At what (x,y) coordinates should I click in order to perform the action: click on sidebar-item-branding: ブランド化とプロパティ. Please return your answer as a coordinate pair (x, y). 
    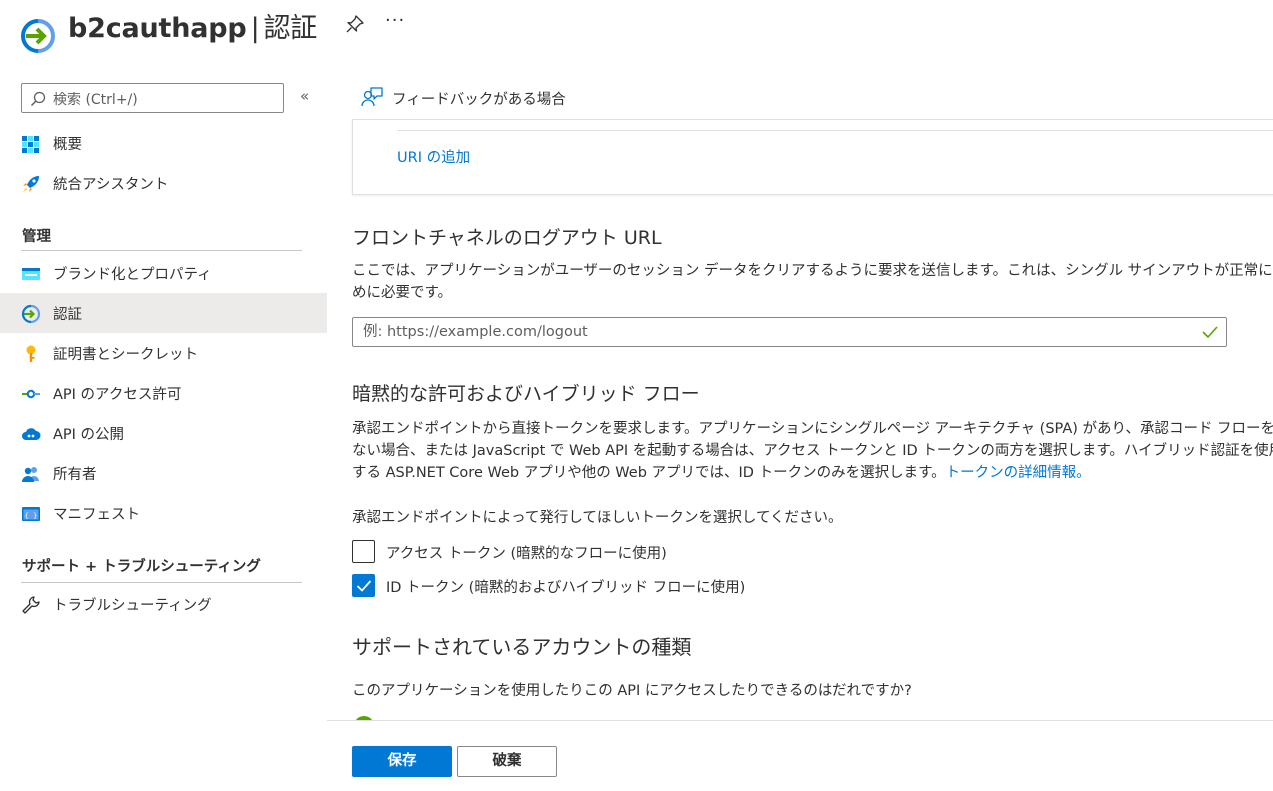
    Looking at the image, I should click on (163, 273).